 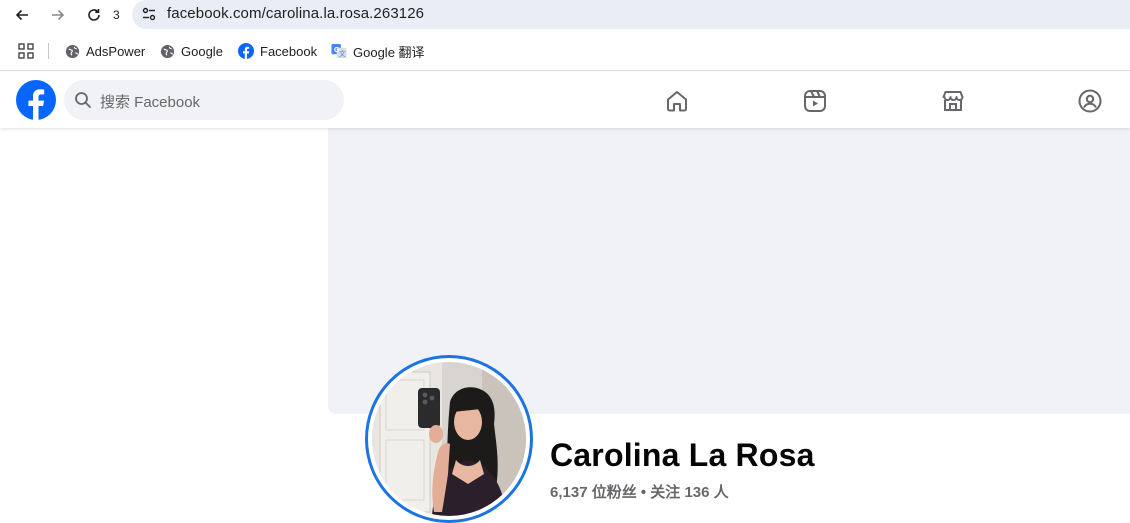 I want to click on groups-icon, so click(x=1090, y=101).